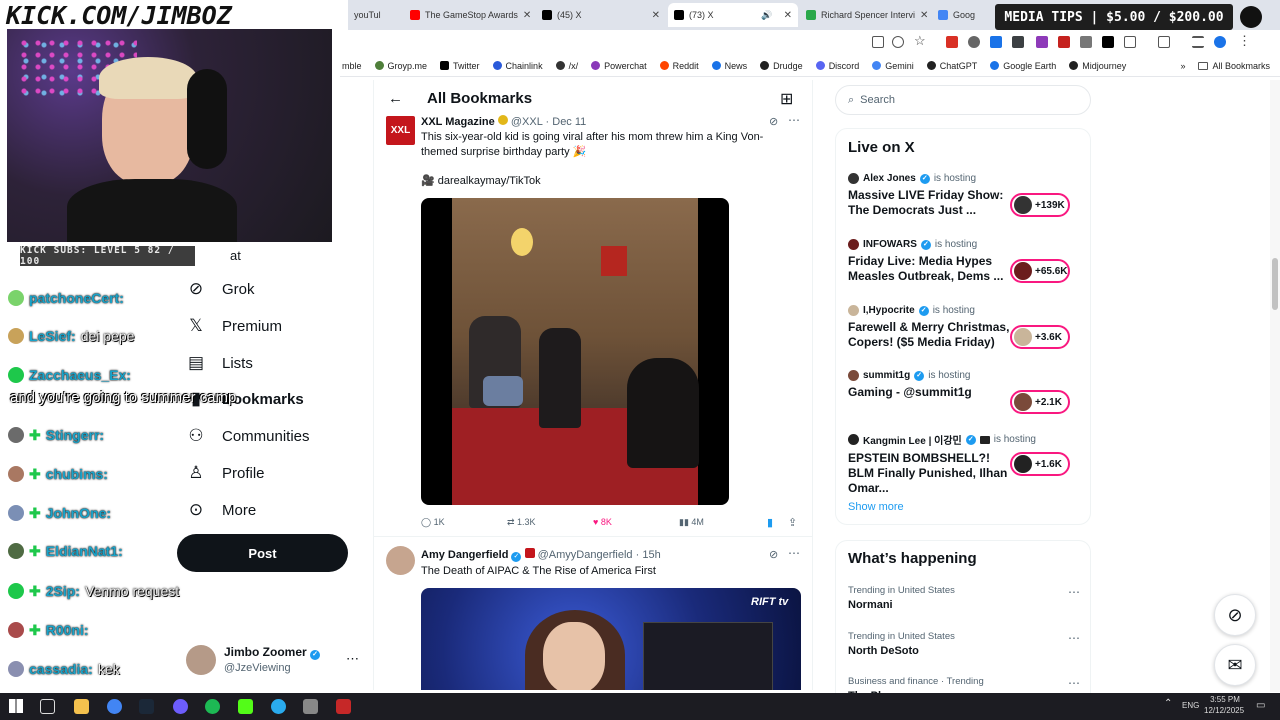 The width and height of the screenshot is (1280, 720). I want to click on bookmark-item: Drudge, so click(781, 66).